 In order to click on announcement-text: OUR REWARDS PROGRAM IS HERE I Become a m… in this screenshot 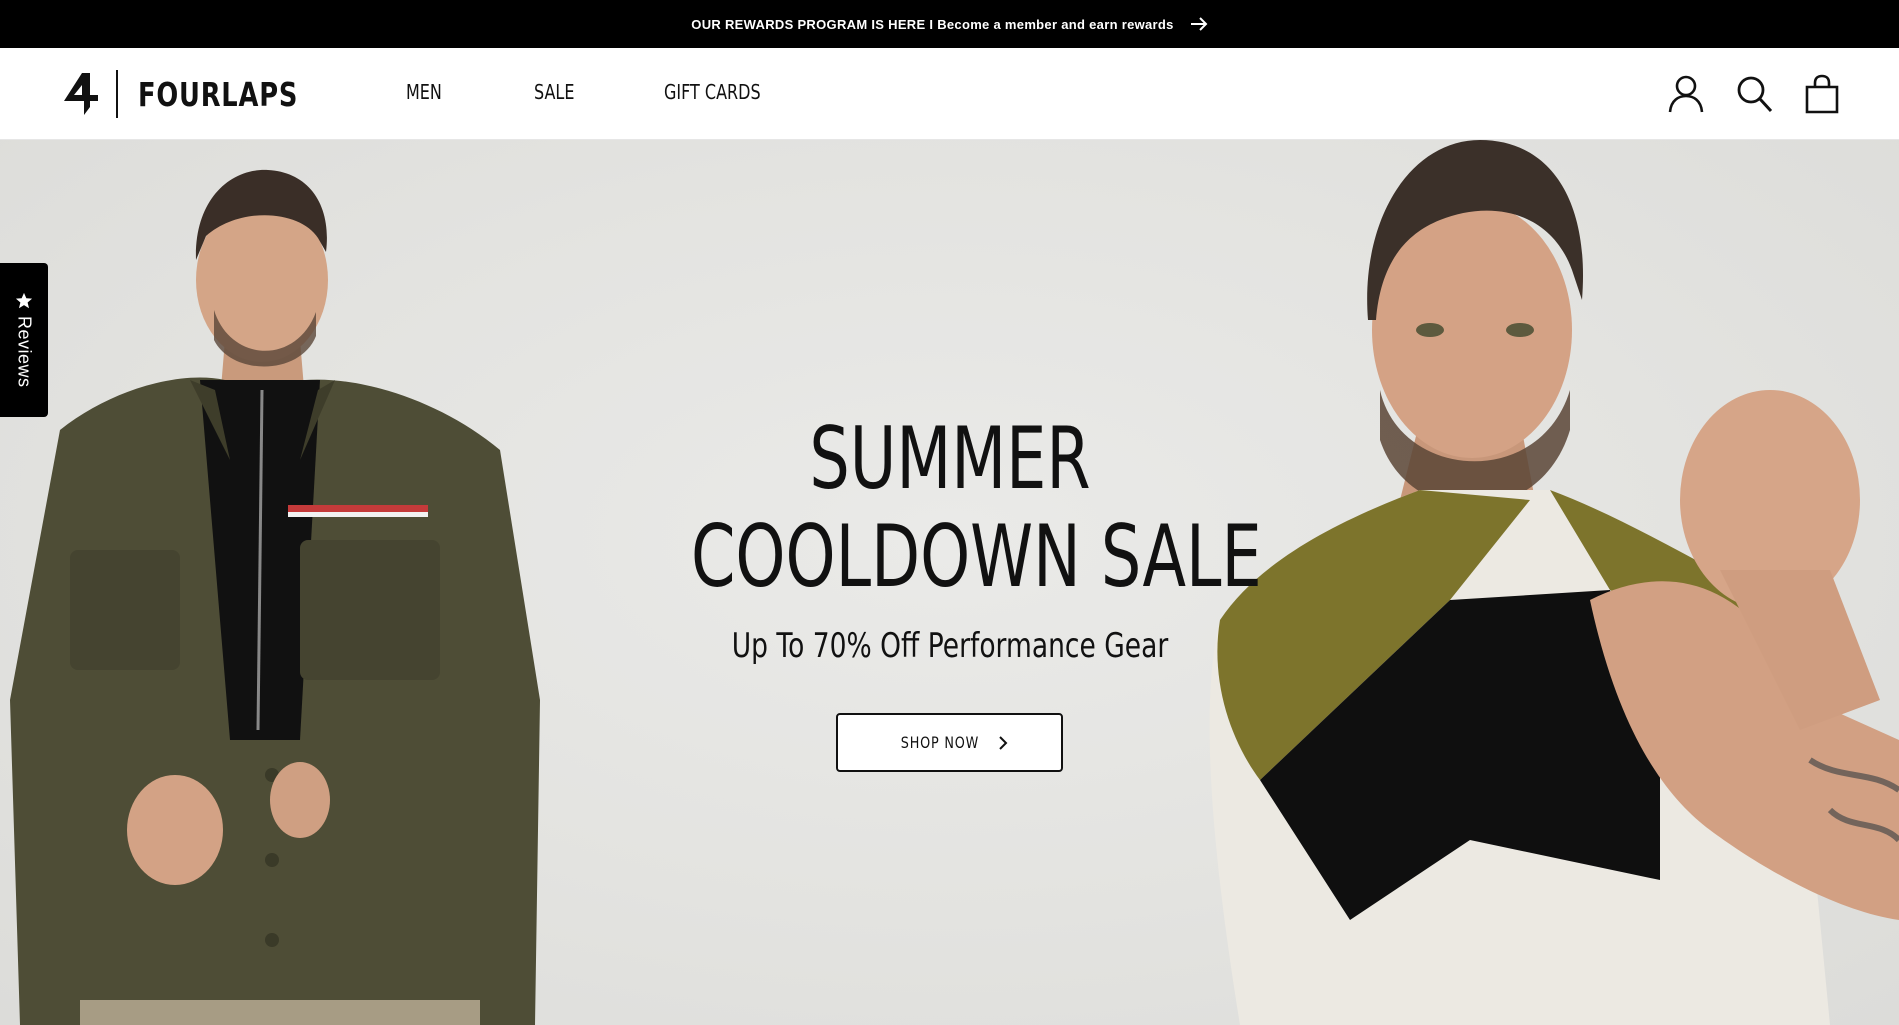, I will do `click(932, 24)`.